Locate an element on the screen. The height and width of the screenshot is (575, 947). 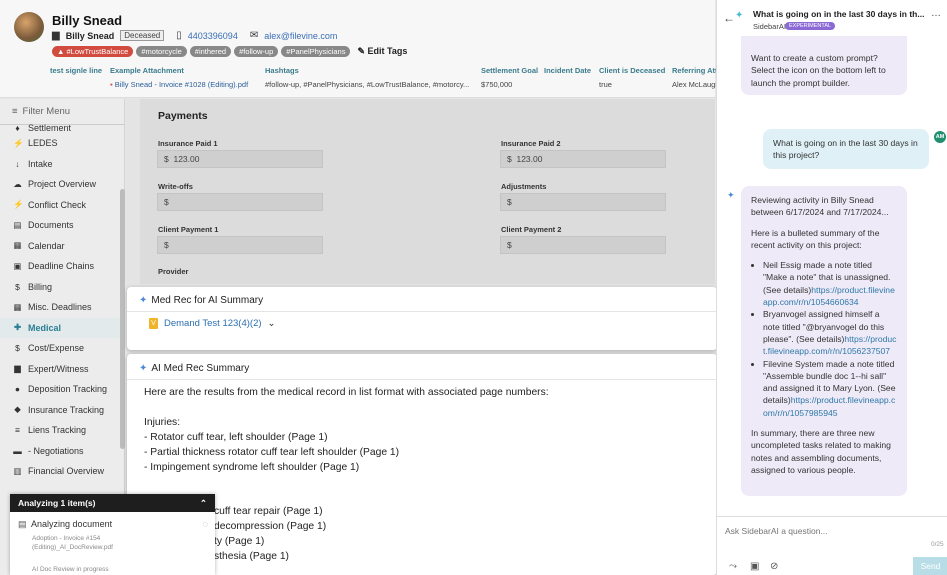
insurance-paid-2-input: $ 123.00 is located at coordinates (583, 159).